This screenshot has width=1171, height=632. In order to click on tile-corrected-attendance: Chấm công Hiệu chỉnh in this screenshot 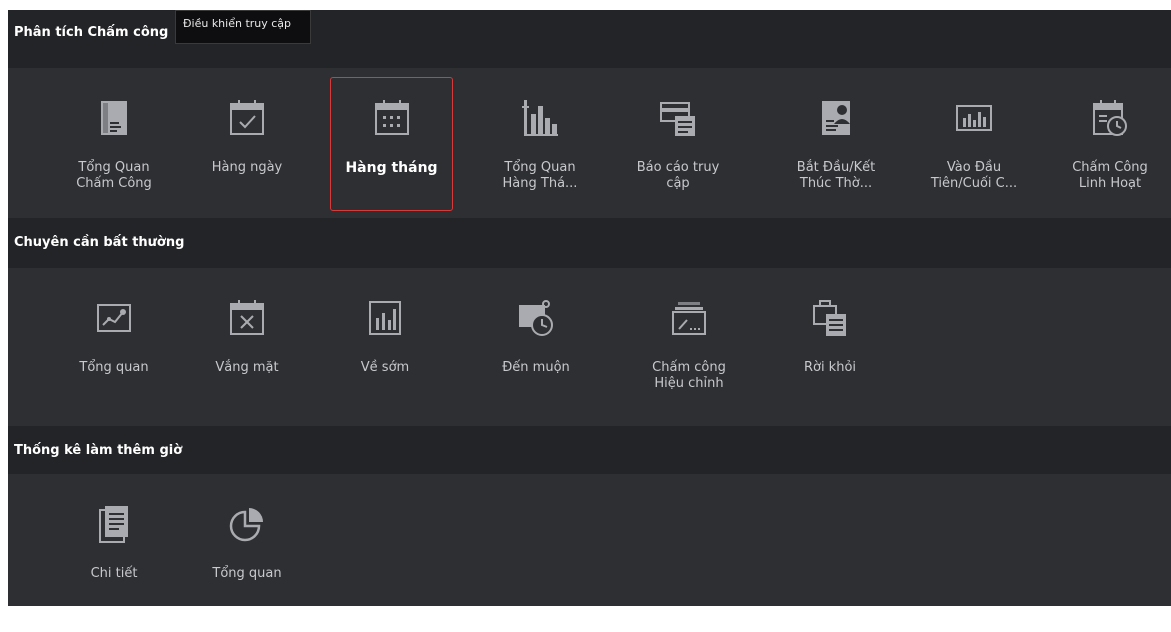, I will do `click(689, 352)`.